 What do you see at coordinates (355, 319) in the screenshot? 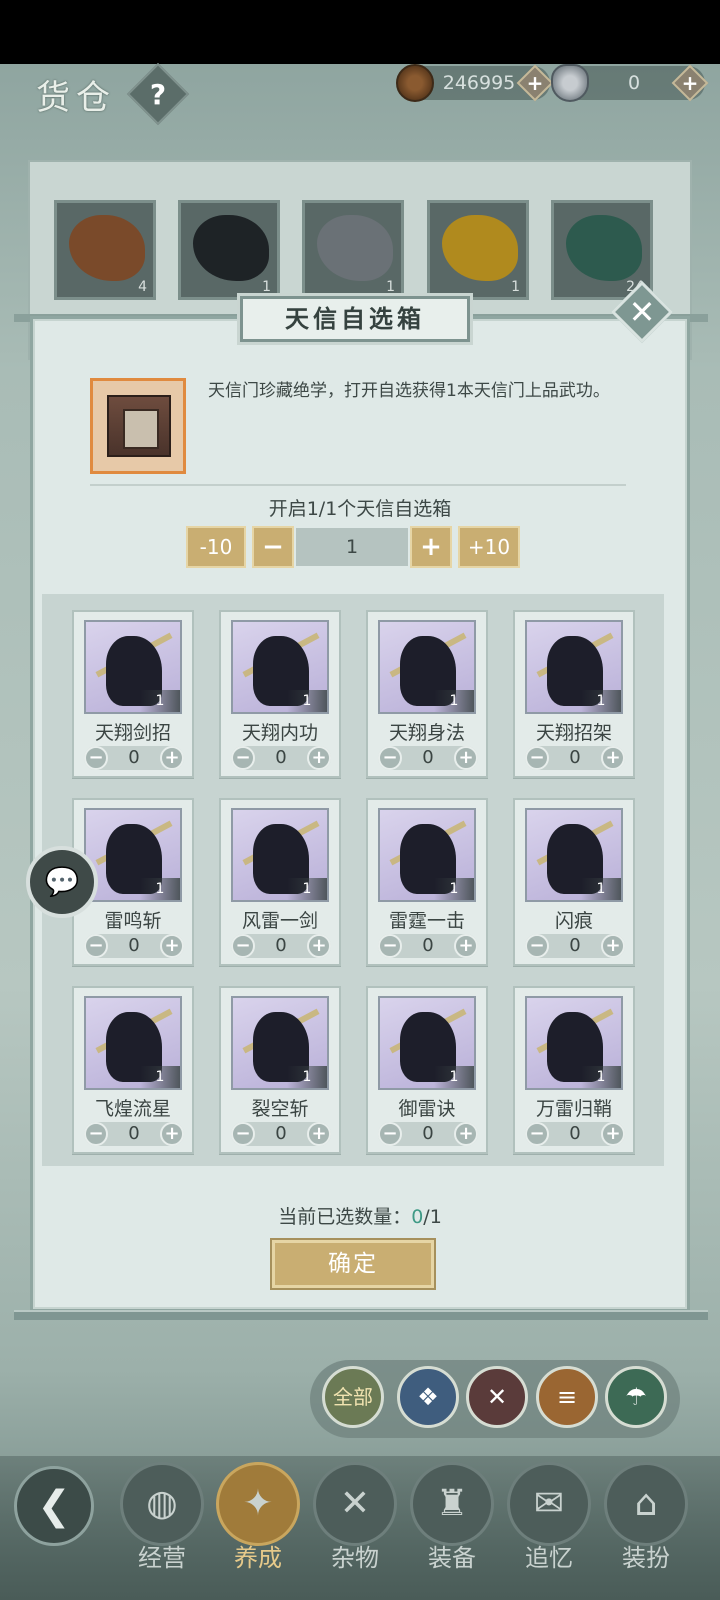
I see `dialog-title: 天信自选箱` at bounding box center [355, 319].